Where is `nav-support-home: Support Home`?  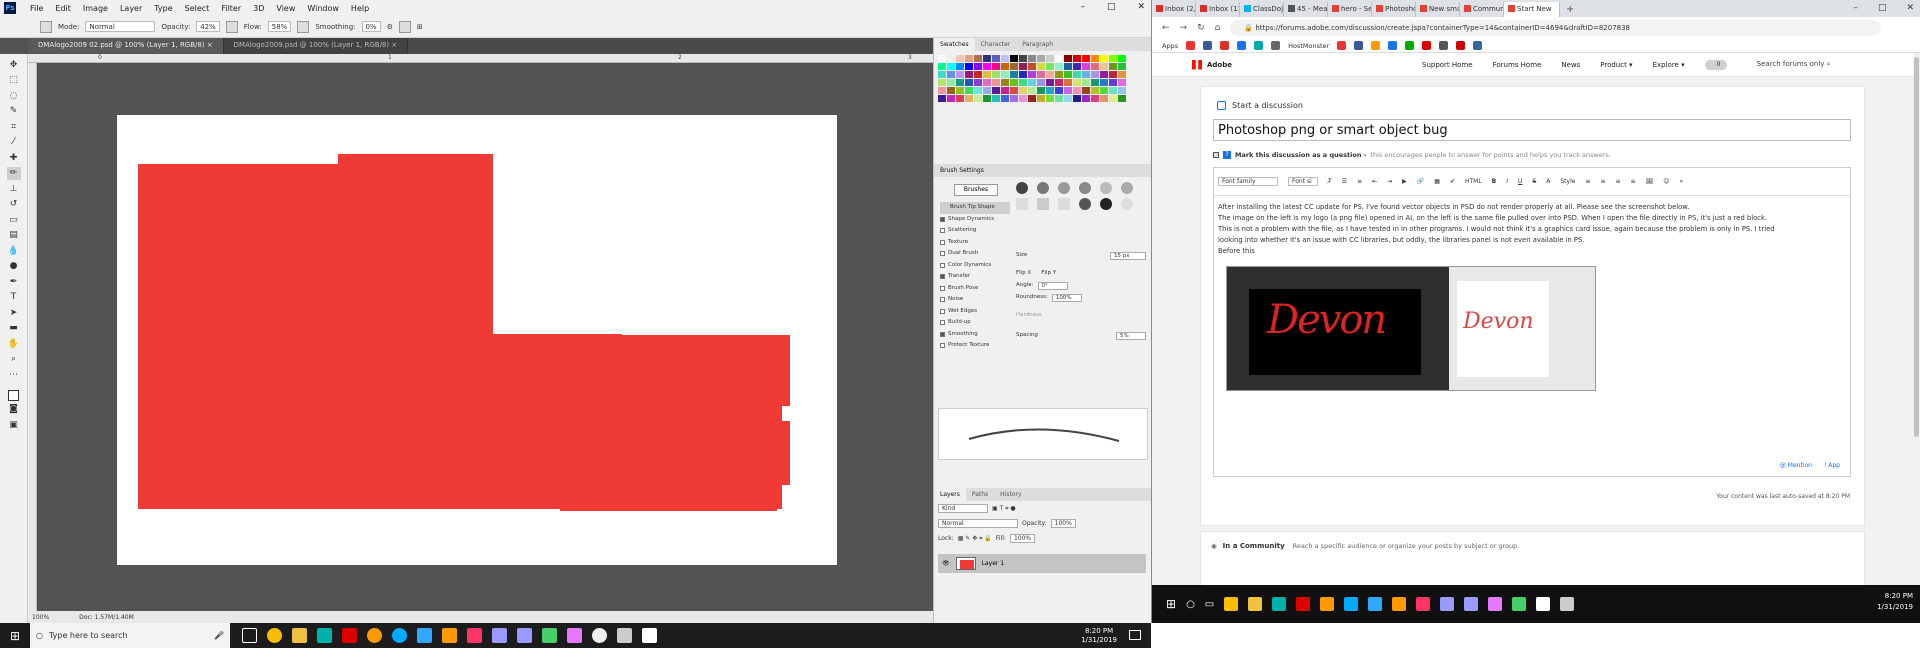
nav-support-home: Support Home is located at coordinates (1447, 65).